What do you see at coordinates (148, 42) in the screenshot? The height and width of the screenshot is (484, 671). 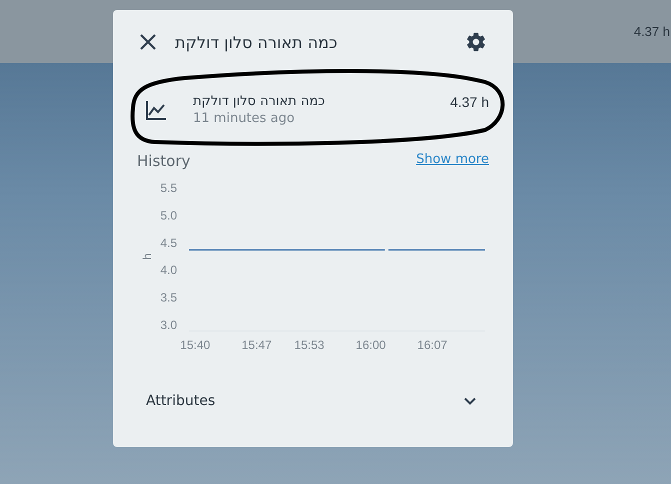 I see `close-icon` at bounding box center [148, 42].